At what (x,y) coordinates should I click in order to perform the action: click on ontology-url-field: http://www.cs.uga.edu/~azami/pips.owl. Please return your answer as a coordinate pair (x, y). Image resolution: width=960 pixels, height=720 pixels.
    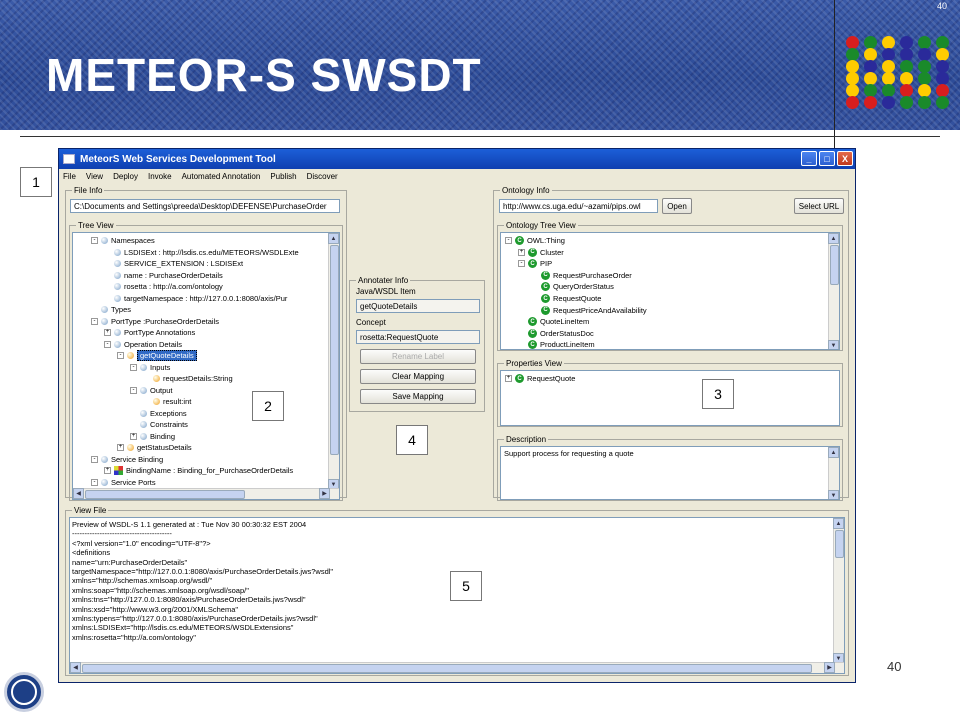
    Looking at the image, I should click on (578, 206).